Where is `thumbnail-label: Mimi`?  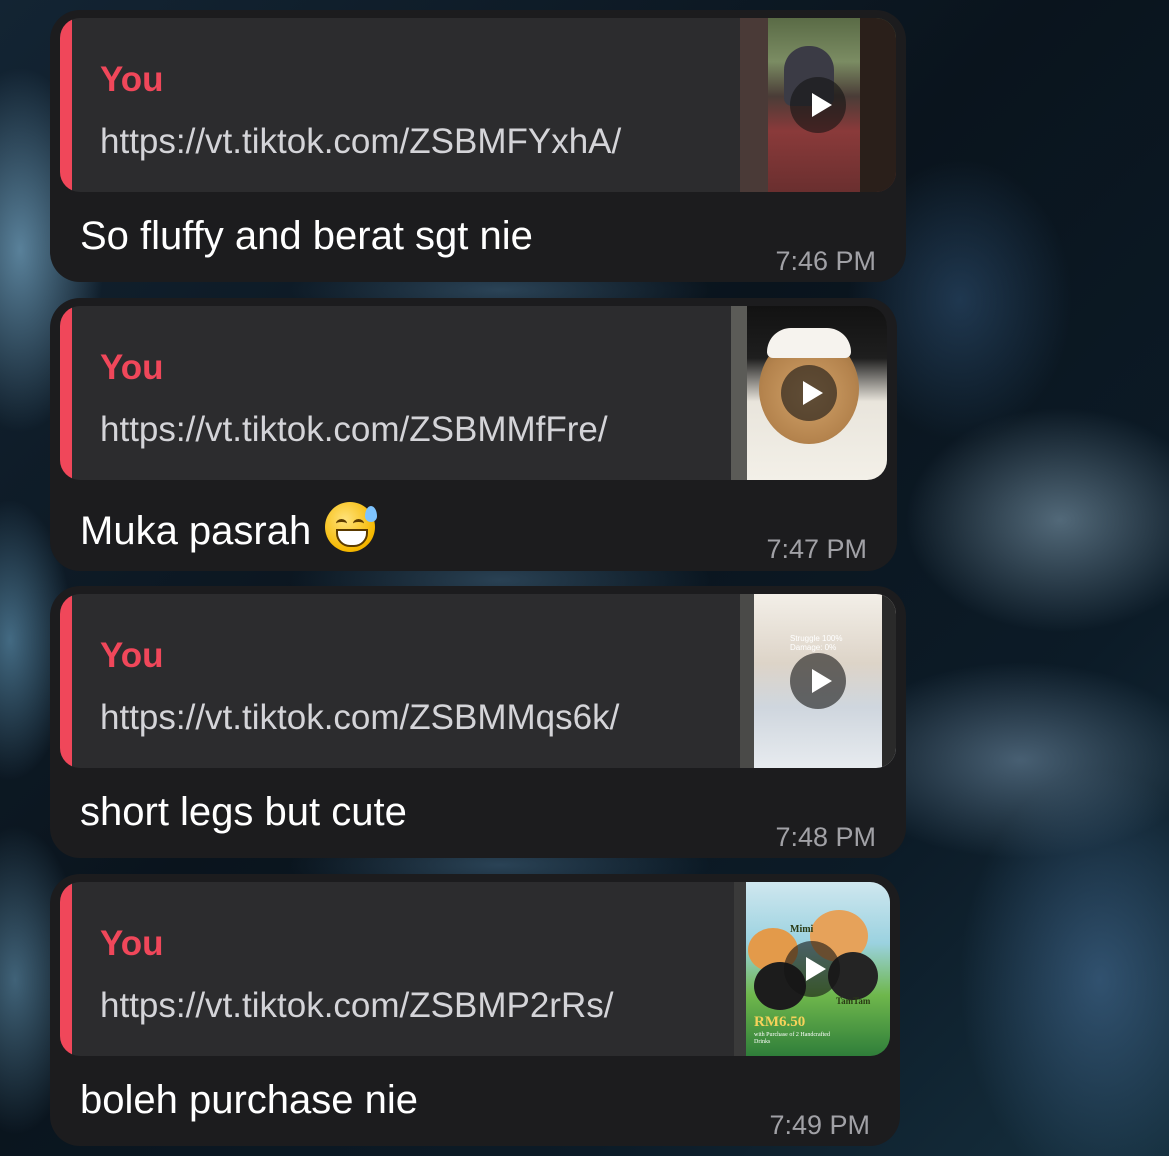 thumbnail-label: Mimi is located at coordinates (802, 929).